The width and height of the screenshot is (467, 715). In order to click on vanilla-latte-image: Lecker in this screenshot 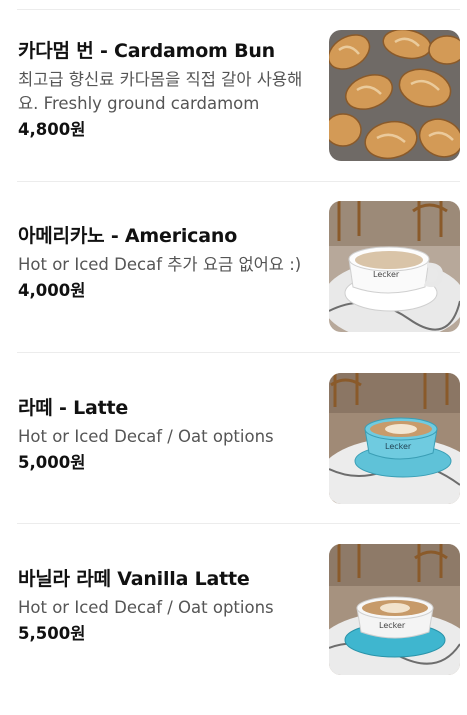, I will do `click(394, 609)`.